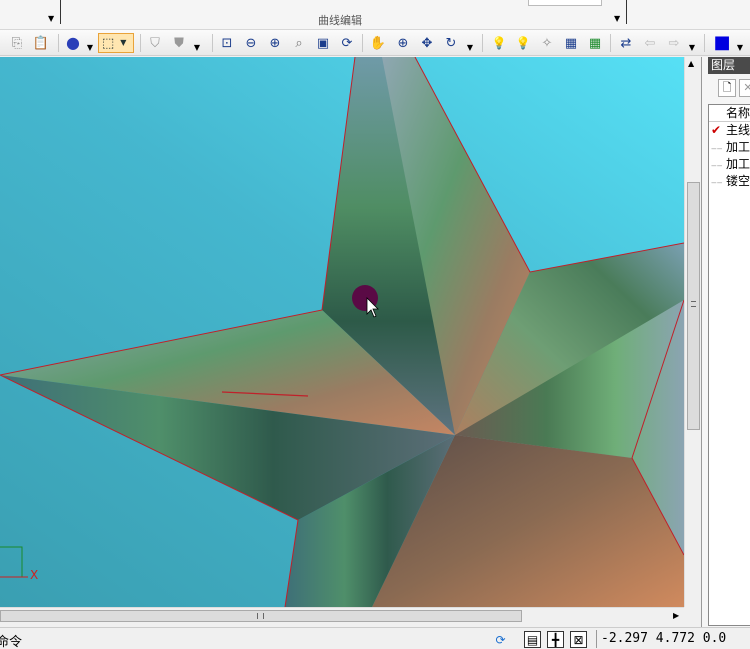  I want to click on spin-icon: ↻, so click(451, 43).